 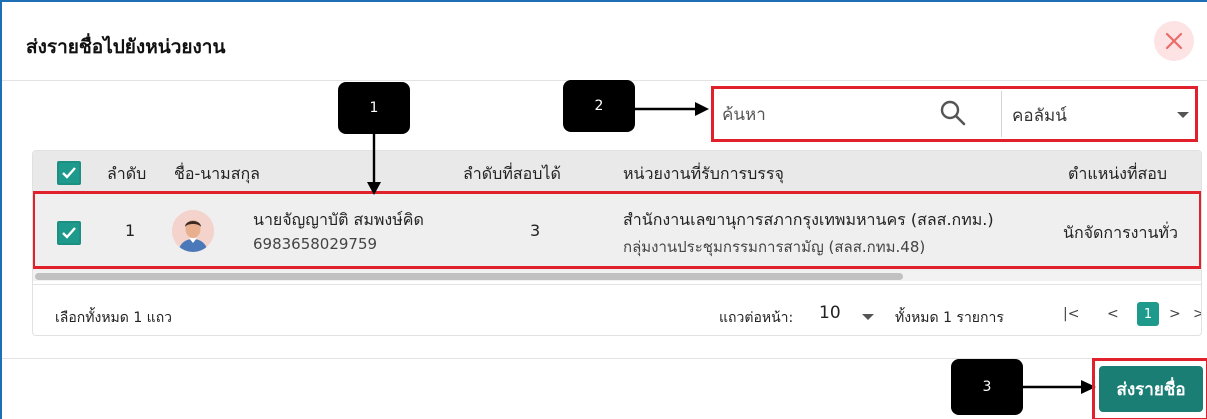 I want to click on row-order: 1, so click(x=130, y=230).